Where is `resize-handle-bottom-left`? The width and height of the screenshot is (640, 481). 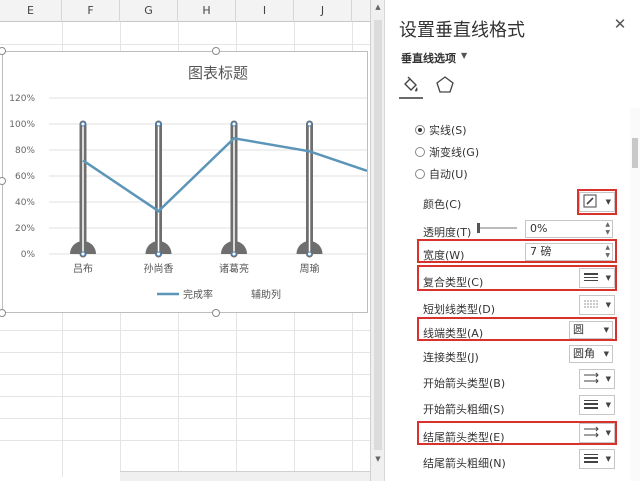 resize-handle-bottom-left is located at coordinates (3, 313).